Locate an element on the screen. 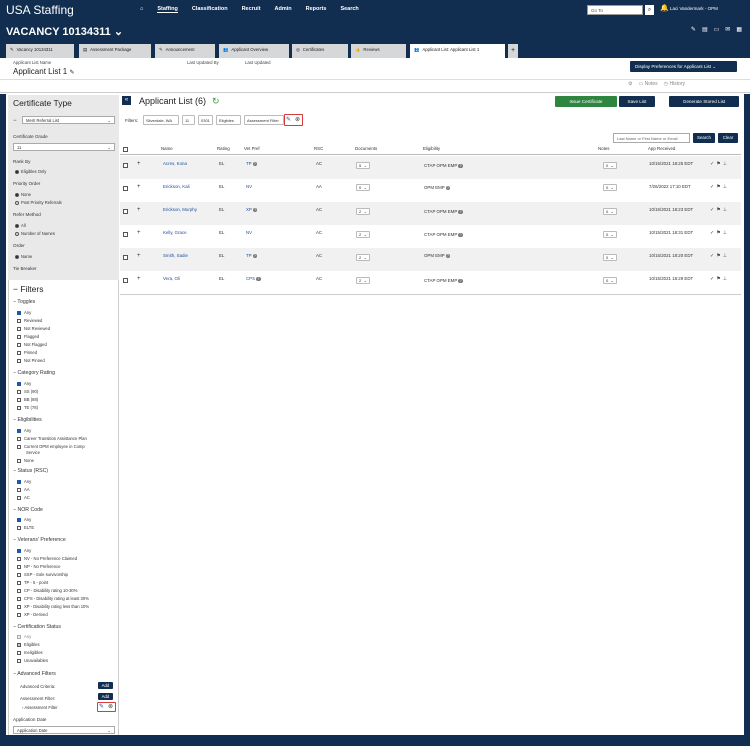  nav-search: Search is located at coordinates (349, 9).